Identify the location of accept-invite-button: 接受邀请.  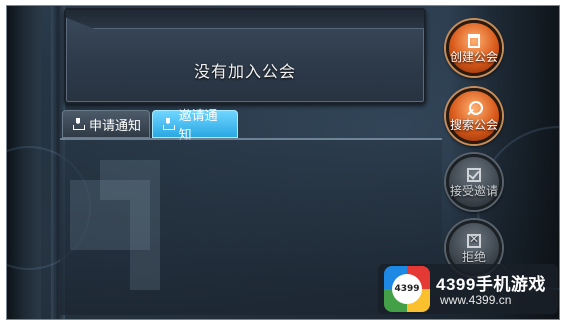
(474, 182).